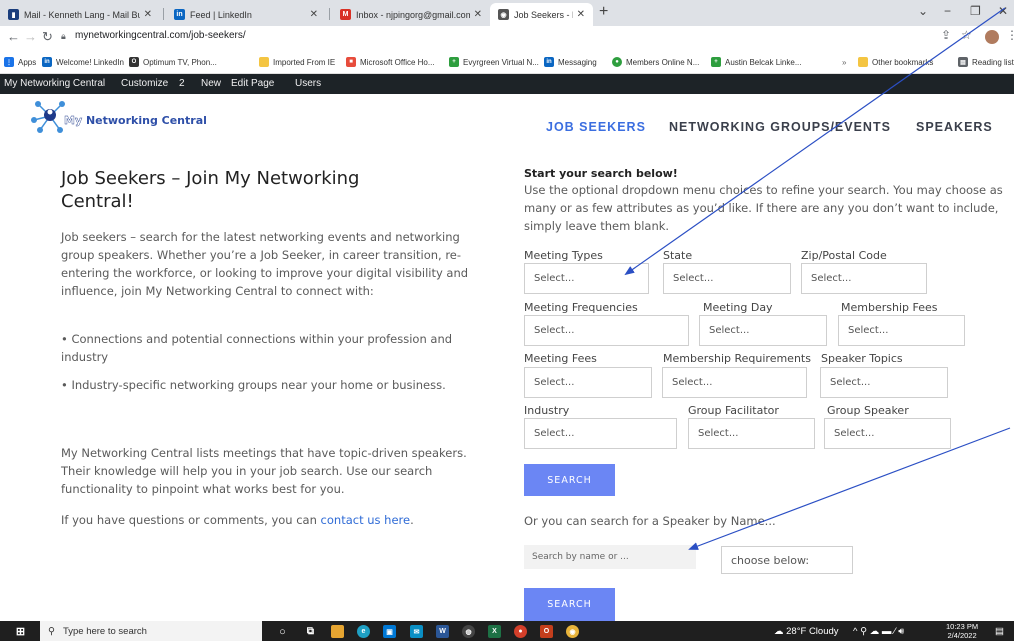 The image size is (1014, 641). Describe the element at coordinates (310, 631) in the screenshot. I see `task-view-icon: ⧉` at that location.